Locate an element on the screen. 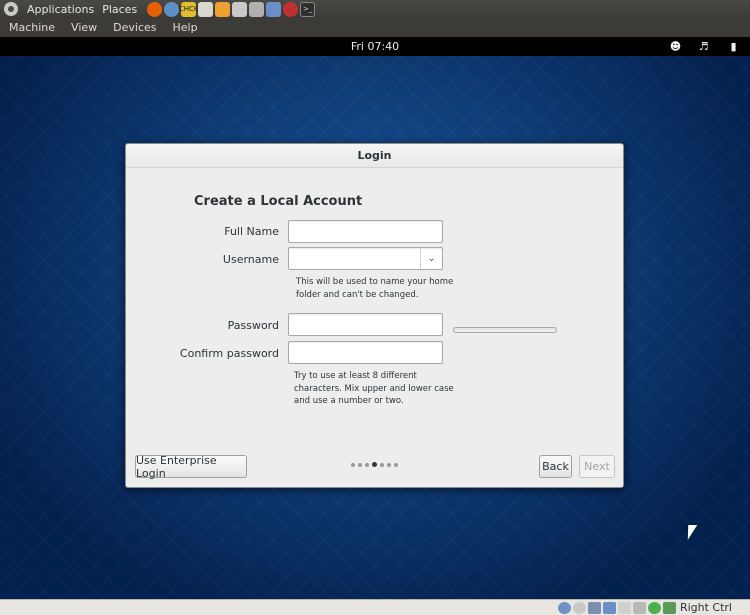  guest-top-bar: Fri 07:40 ☻ ♬ ▮ is located at coordinates (375, 46).